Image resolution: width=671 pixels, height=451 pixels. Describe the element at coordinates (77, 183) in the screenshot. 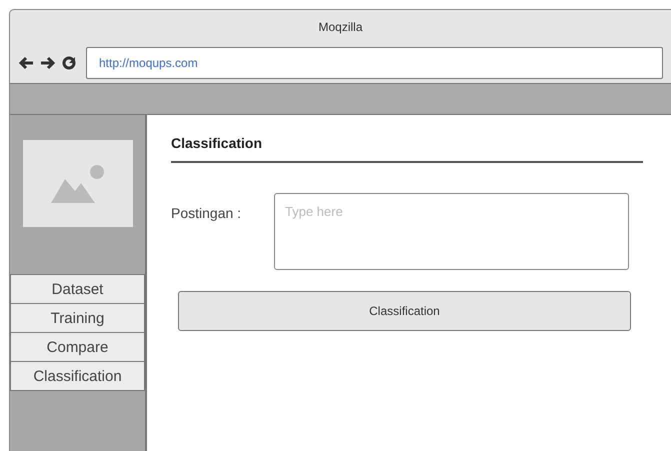

I see `image-icon` at that location.